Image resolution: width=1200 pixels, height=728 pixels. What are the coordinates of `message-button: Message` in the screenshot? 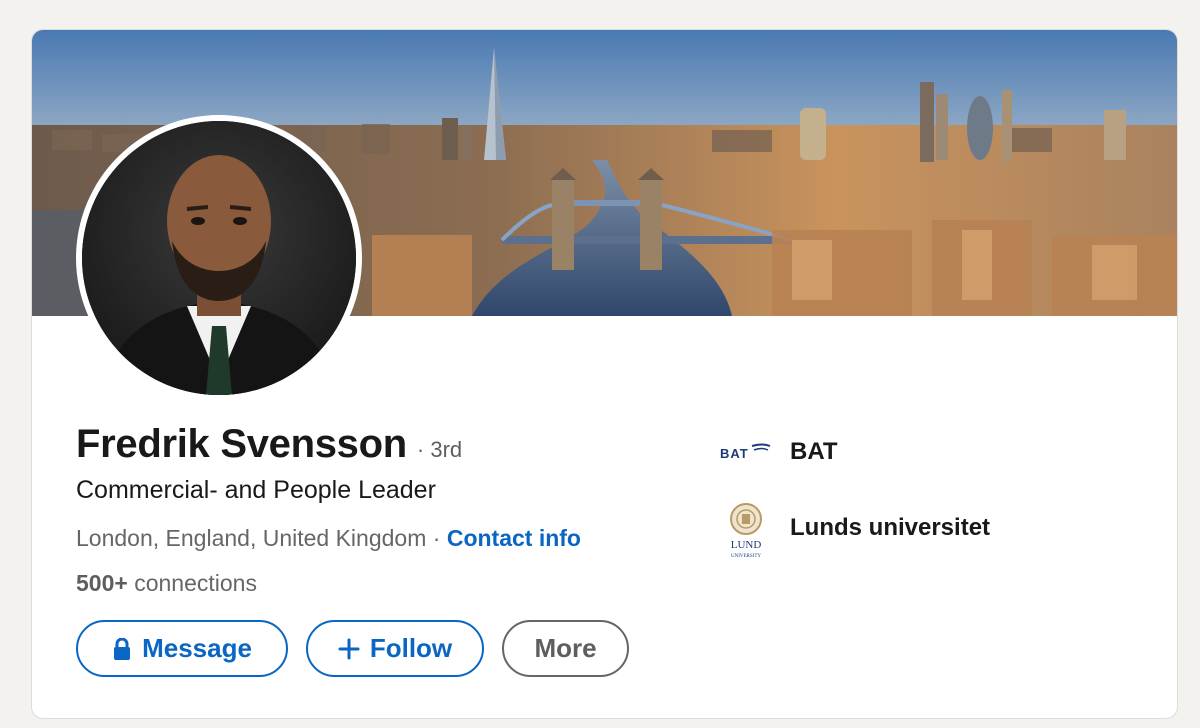 It's located at (182, 648).